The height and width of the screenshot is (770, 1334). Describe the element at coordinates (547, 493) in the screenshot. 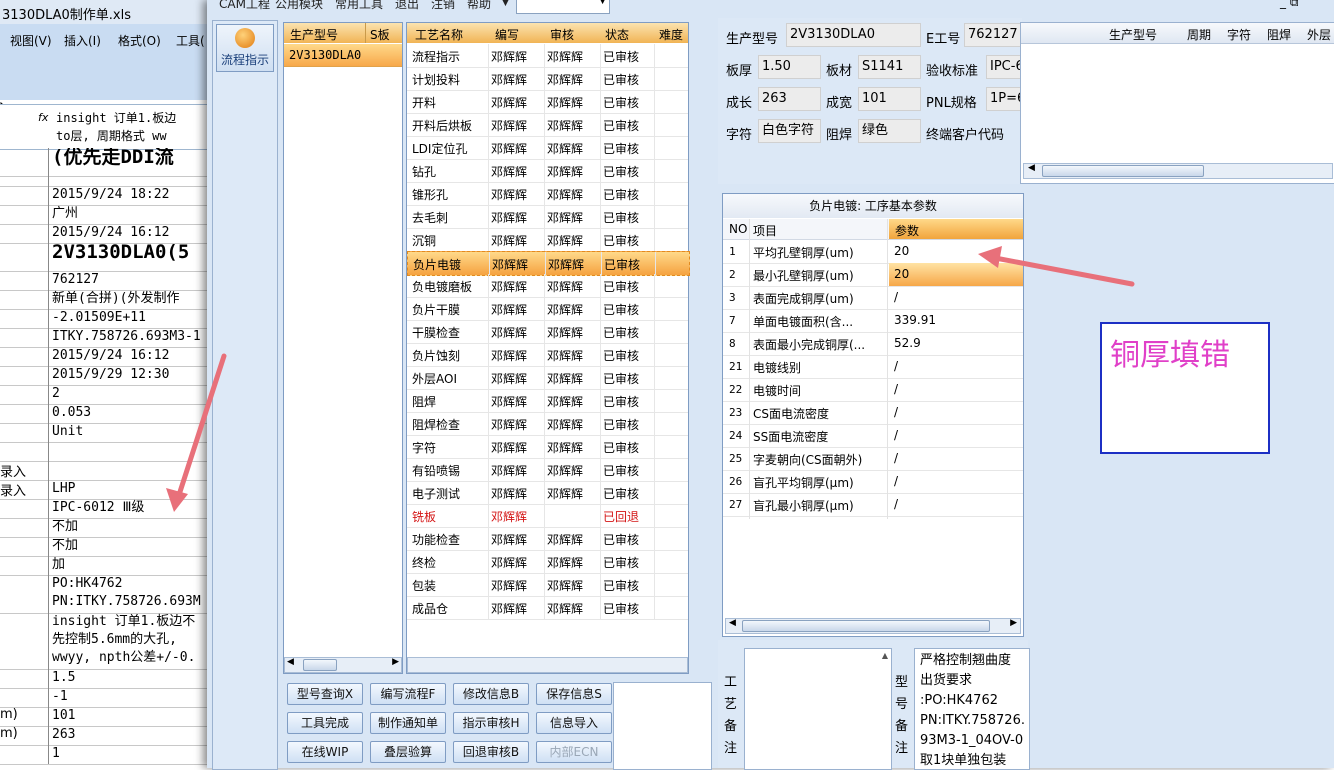

I see `process-row: 电子测试 邓辉辉 邓辉辉 已审核` at that location.